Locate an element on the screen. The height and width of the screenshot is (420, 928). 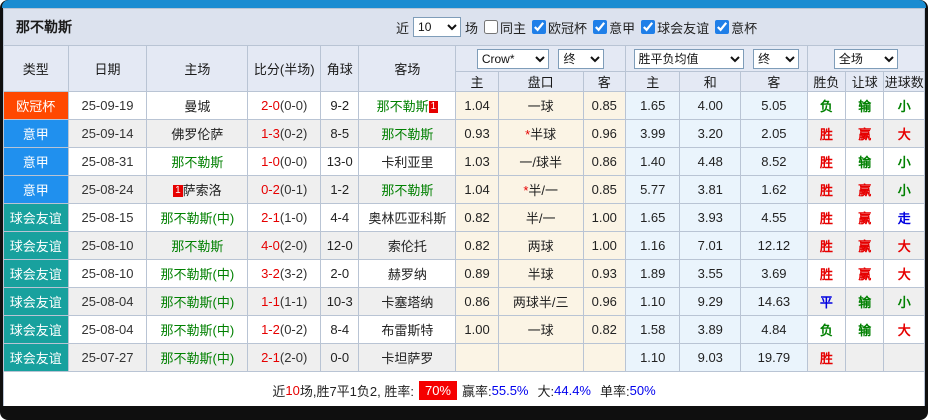
handicap-text: 两球 is located at coordinates (540, 246).